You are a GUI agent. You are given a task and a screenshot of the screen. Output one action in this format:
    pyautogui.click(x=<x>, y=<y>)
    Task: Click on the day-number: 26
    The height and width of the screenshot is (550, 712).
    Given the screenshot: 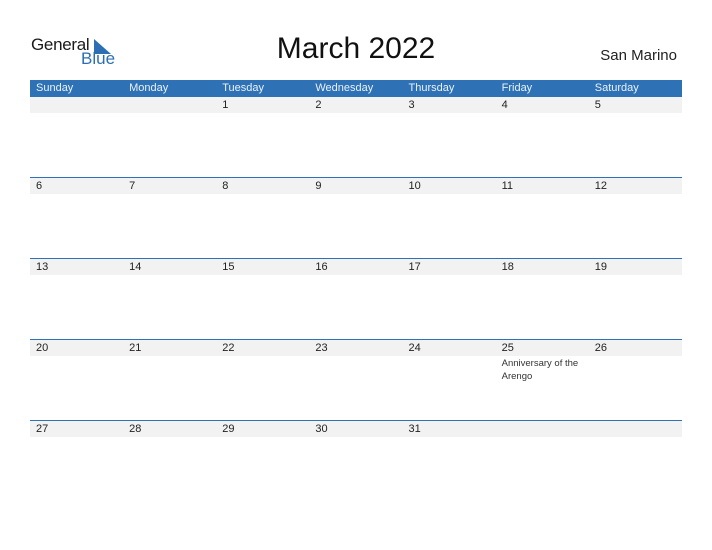 What is the action you would take?
    pyautogui.click(x=600, y=348)
    